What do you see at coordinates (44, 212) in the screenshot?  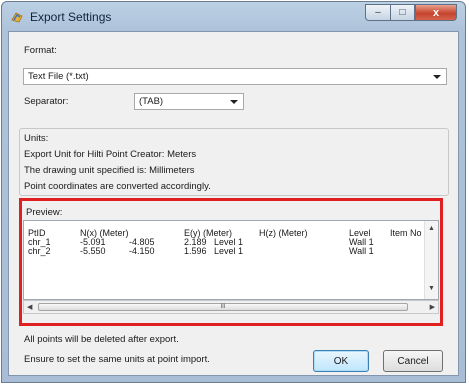 I see `preview-label: Preview:` at bounding box center [44, 212].